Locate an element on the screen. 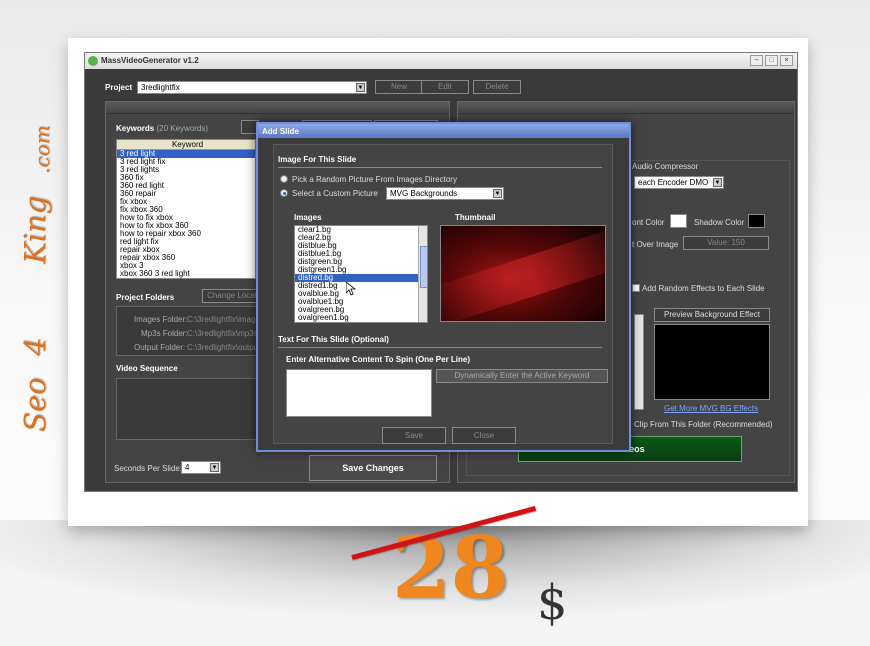 This screenshot has height=646, width=870. thumbnail-label: Thumbnail is located at coordinates (475, 217).